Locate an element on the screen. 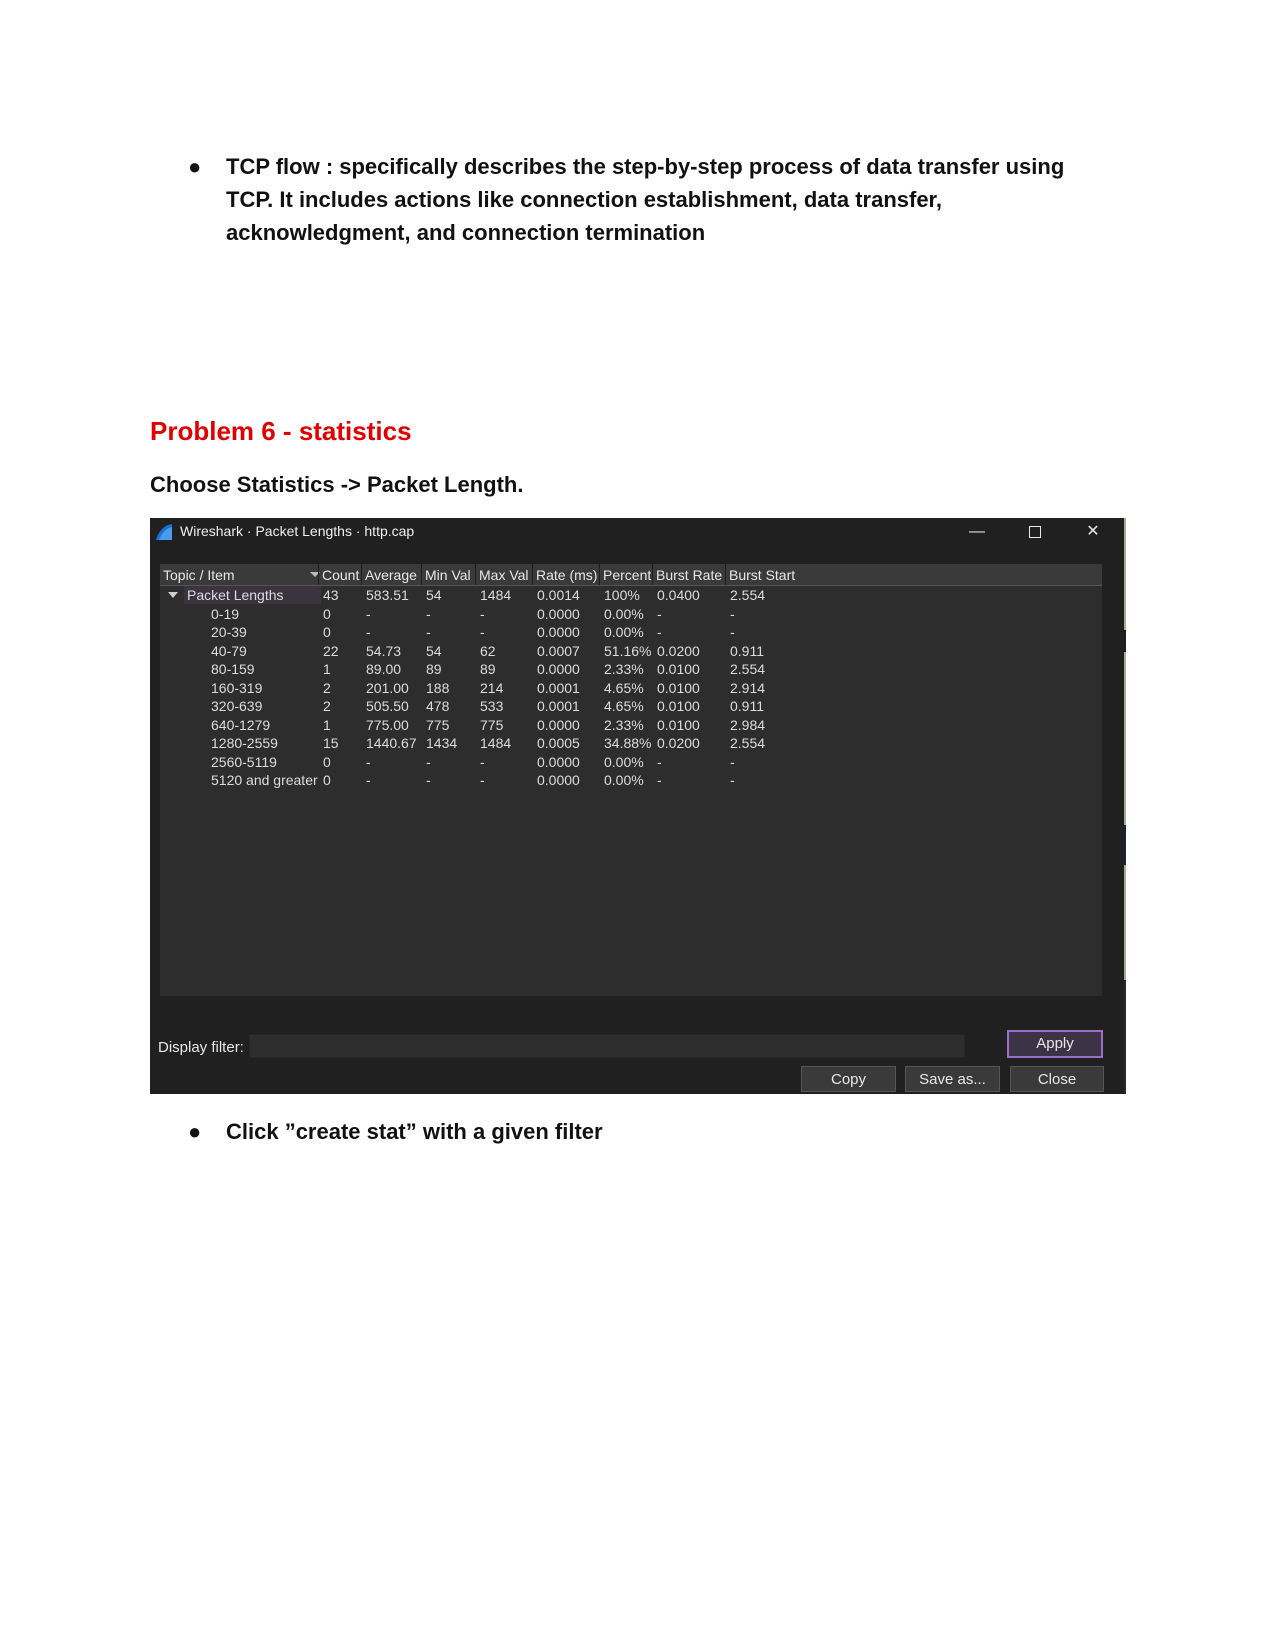 This screenshot has width=1275, height=1650. column-header-burst-rate: Burst Rate is located at coordinates (689, 575).